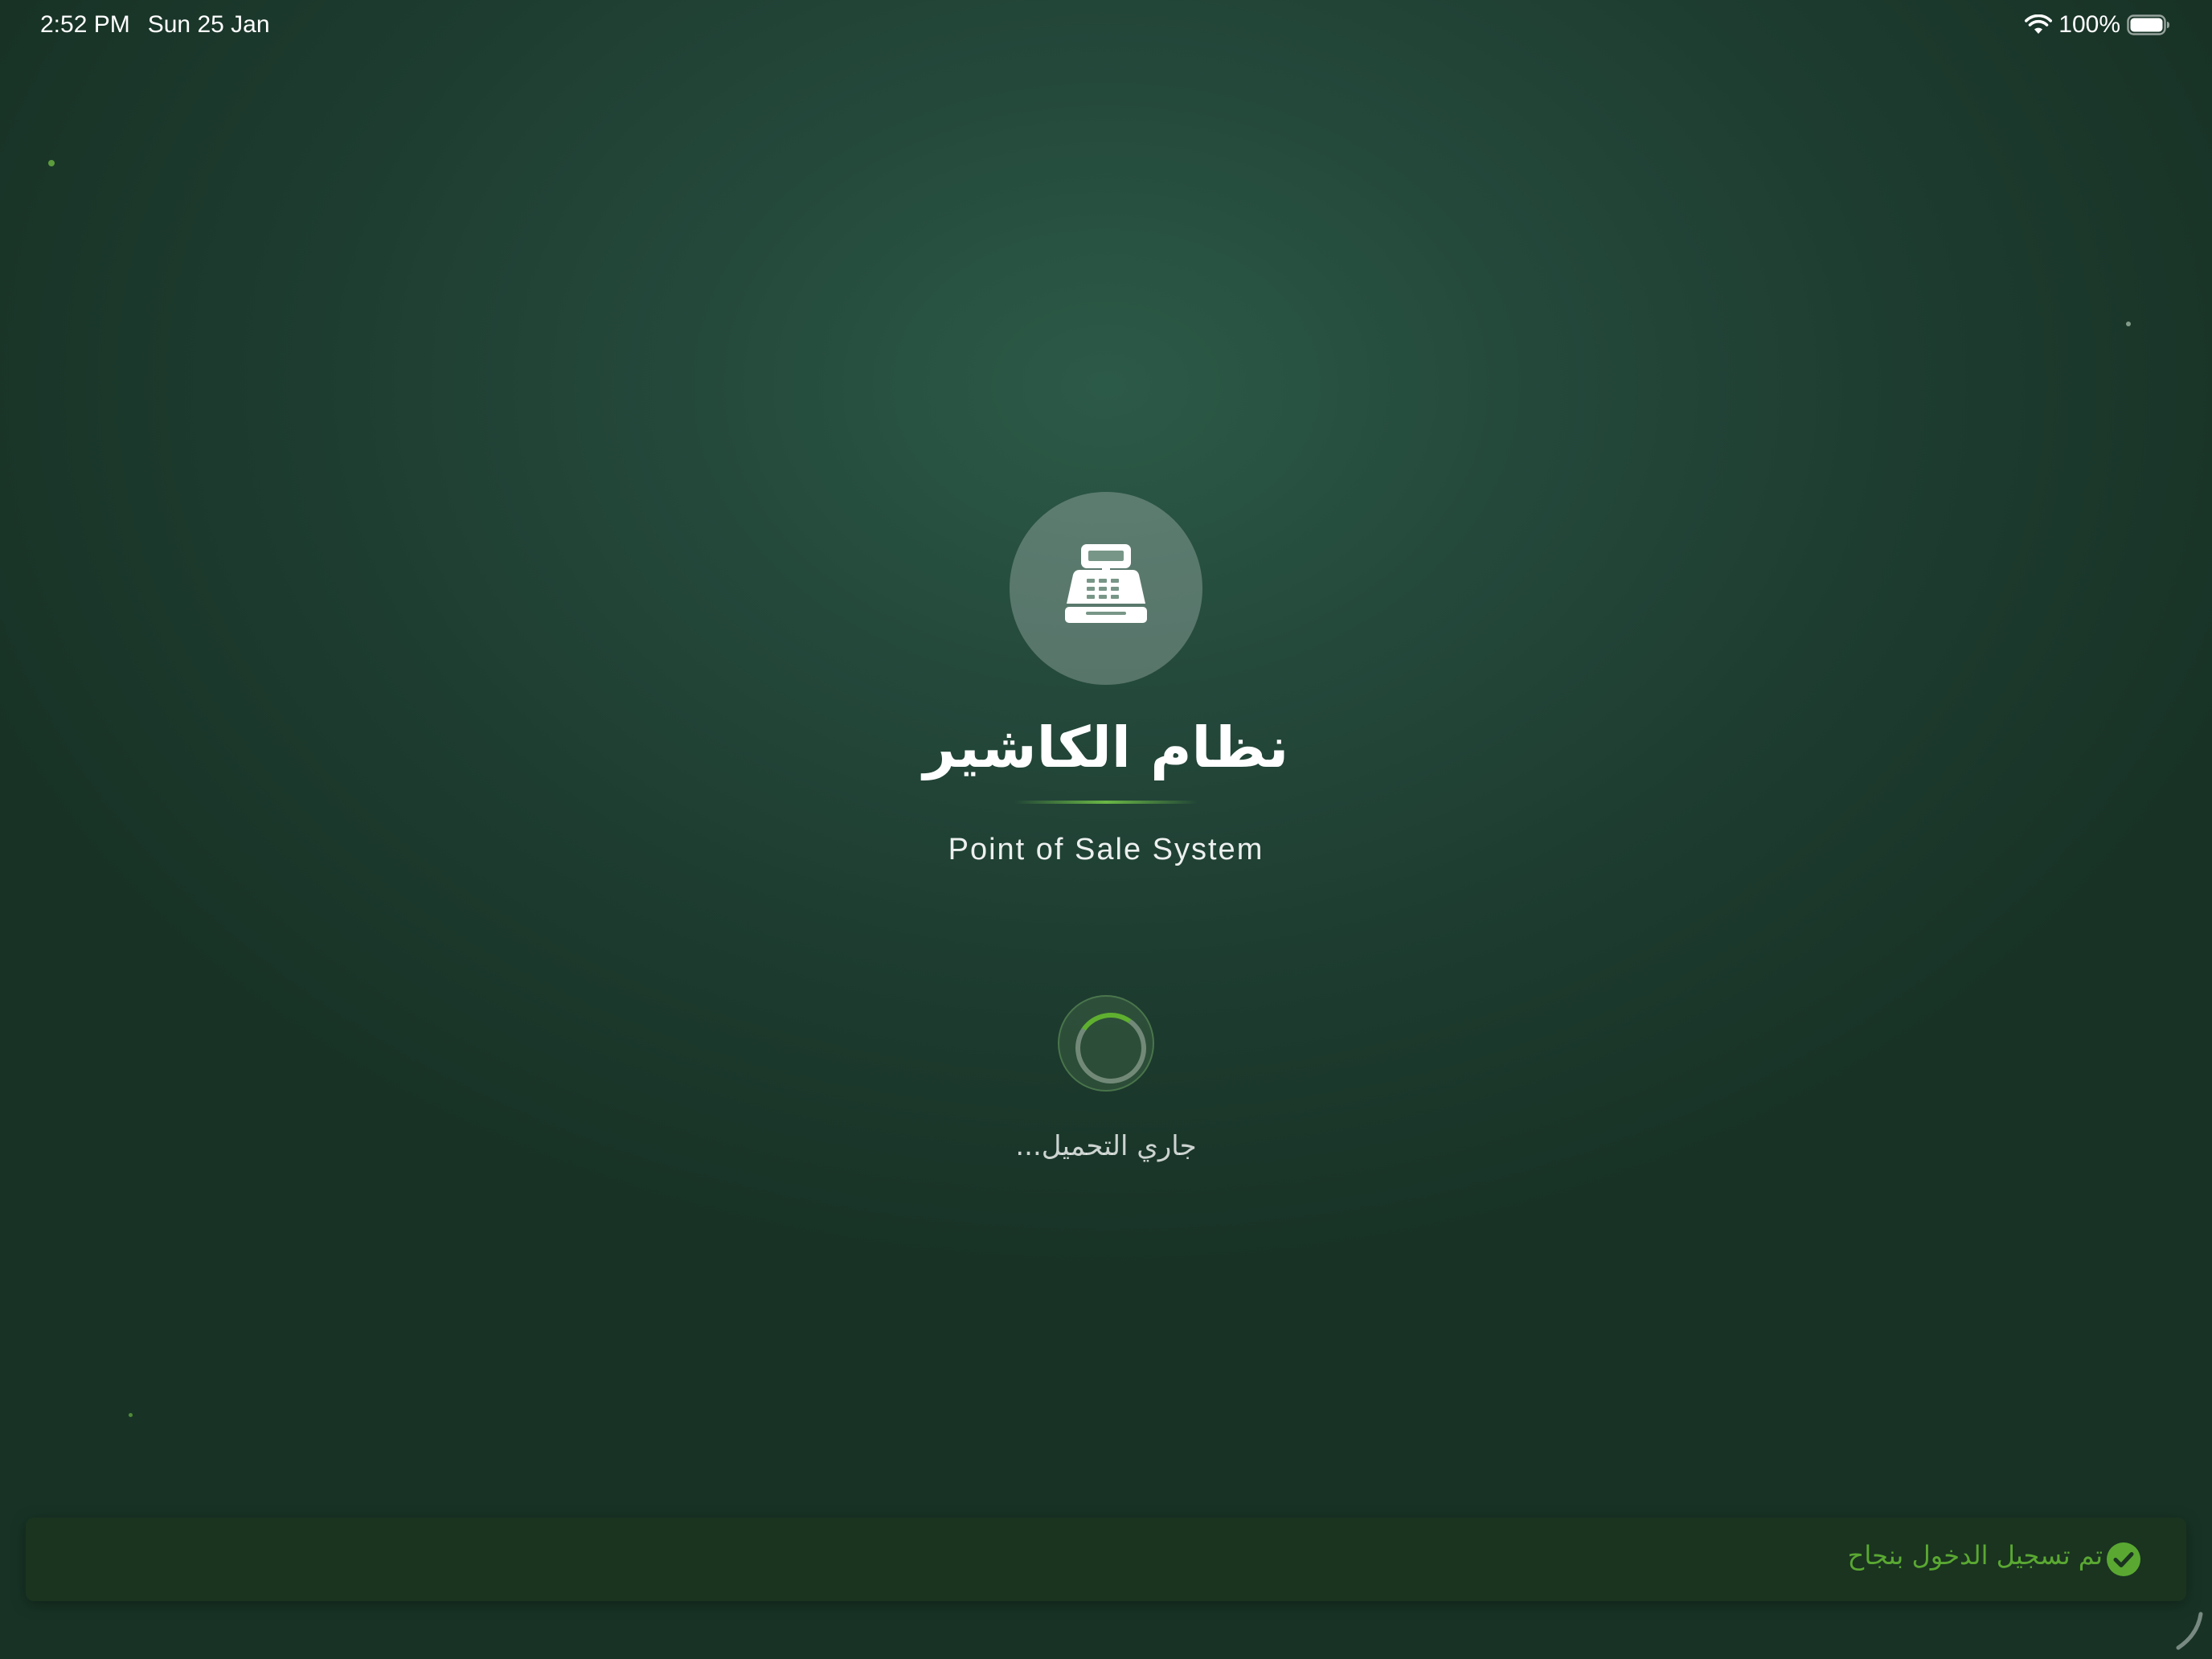 The height and width of the screenshot is (1659, 2212). Describe the element at coordinates (1106, 1559) in the screenshot. I see `success-toast: تم تسجيل الدخول بنجاح` at that location.